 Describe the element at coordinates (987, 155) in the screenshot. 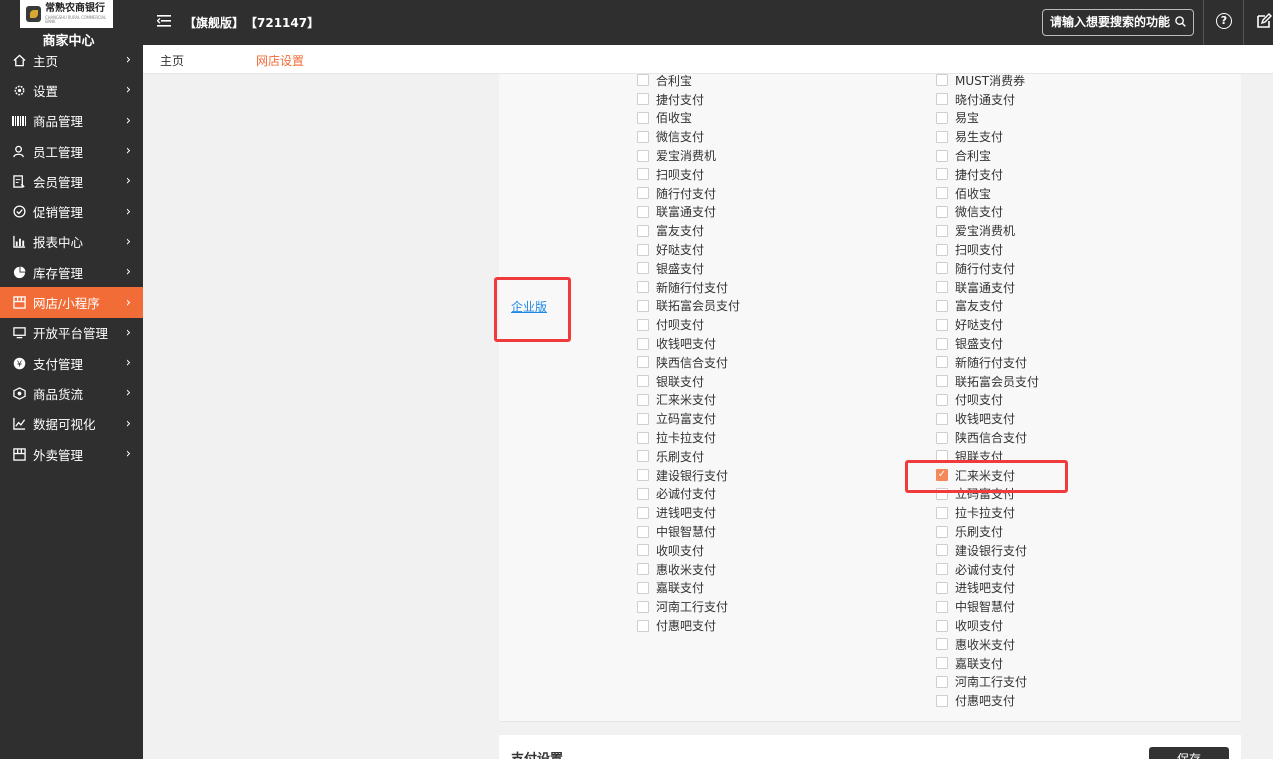

I see `payment-option: 合利宝` at that location.